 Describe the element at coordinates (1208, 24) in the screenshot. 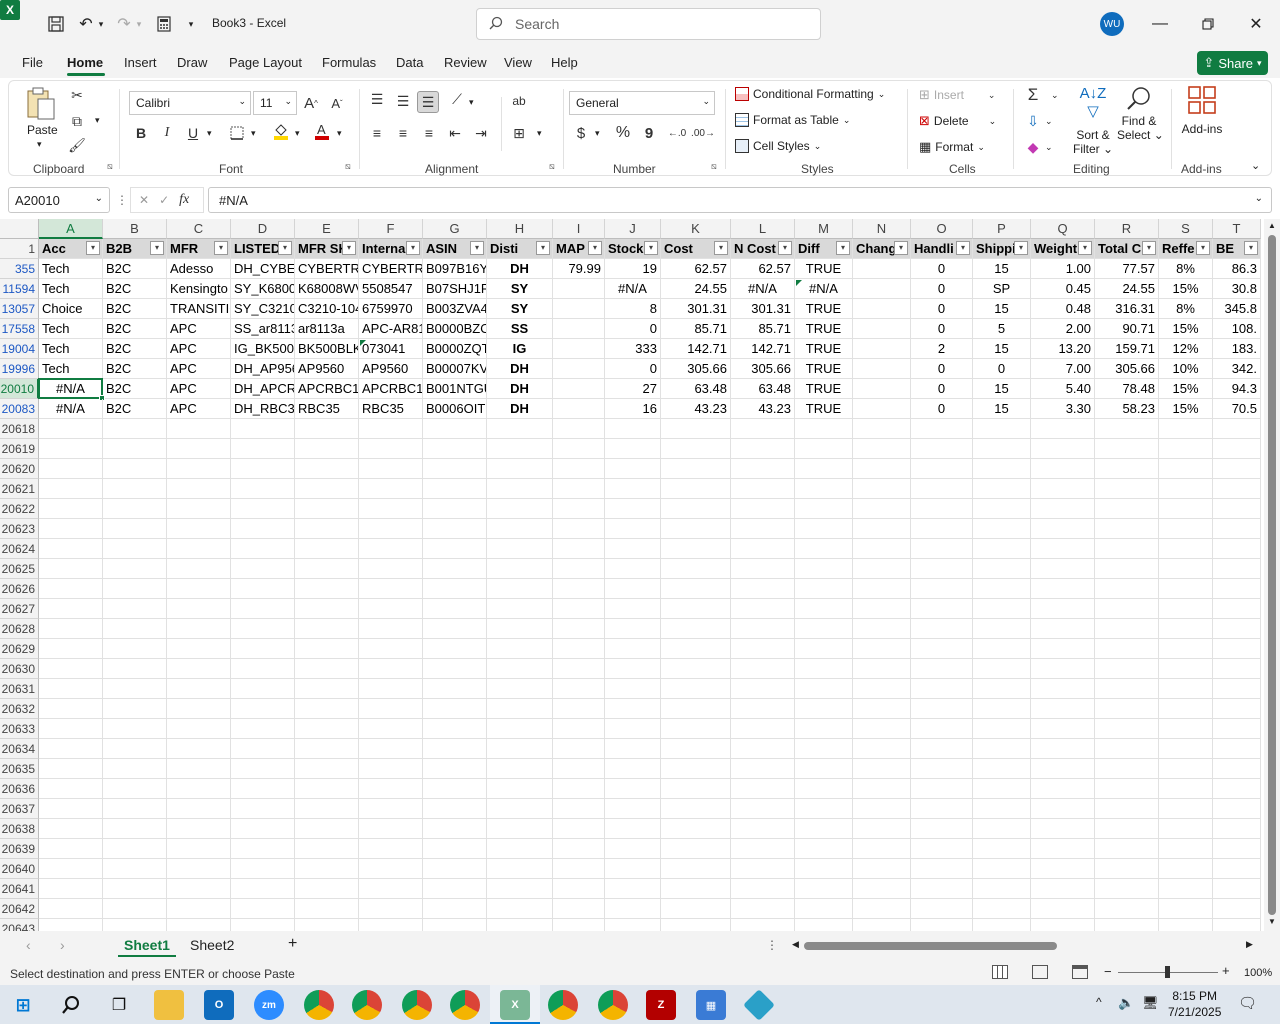

I see `restore-icon` at that location.